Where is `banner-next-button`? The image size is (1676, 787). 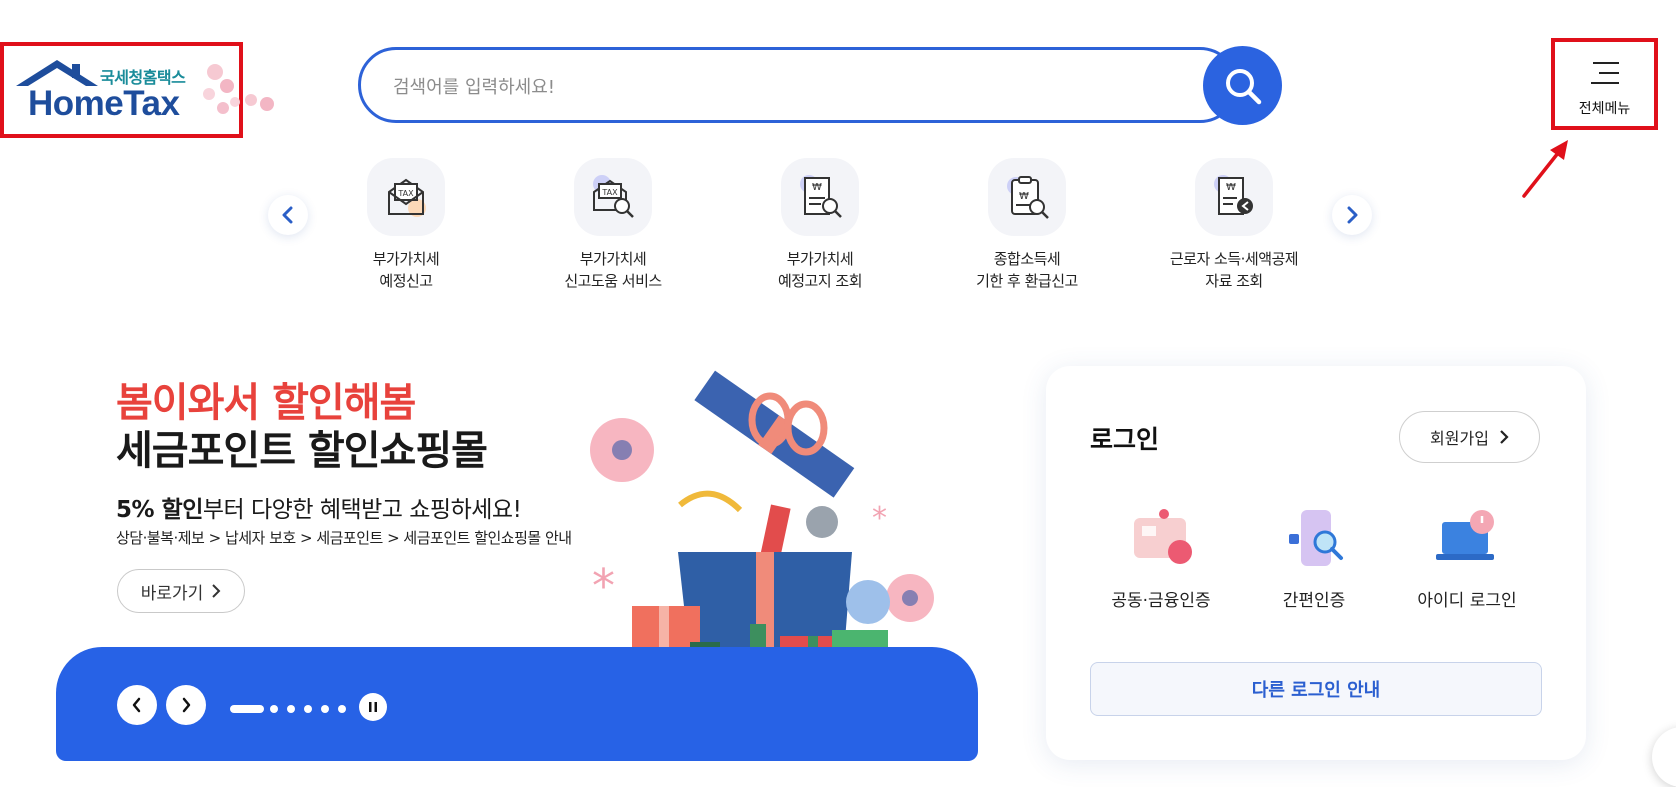 banner-next-button is located at coordinates (186, 705).